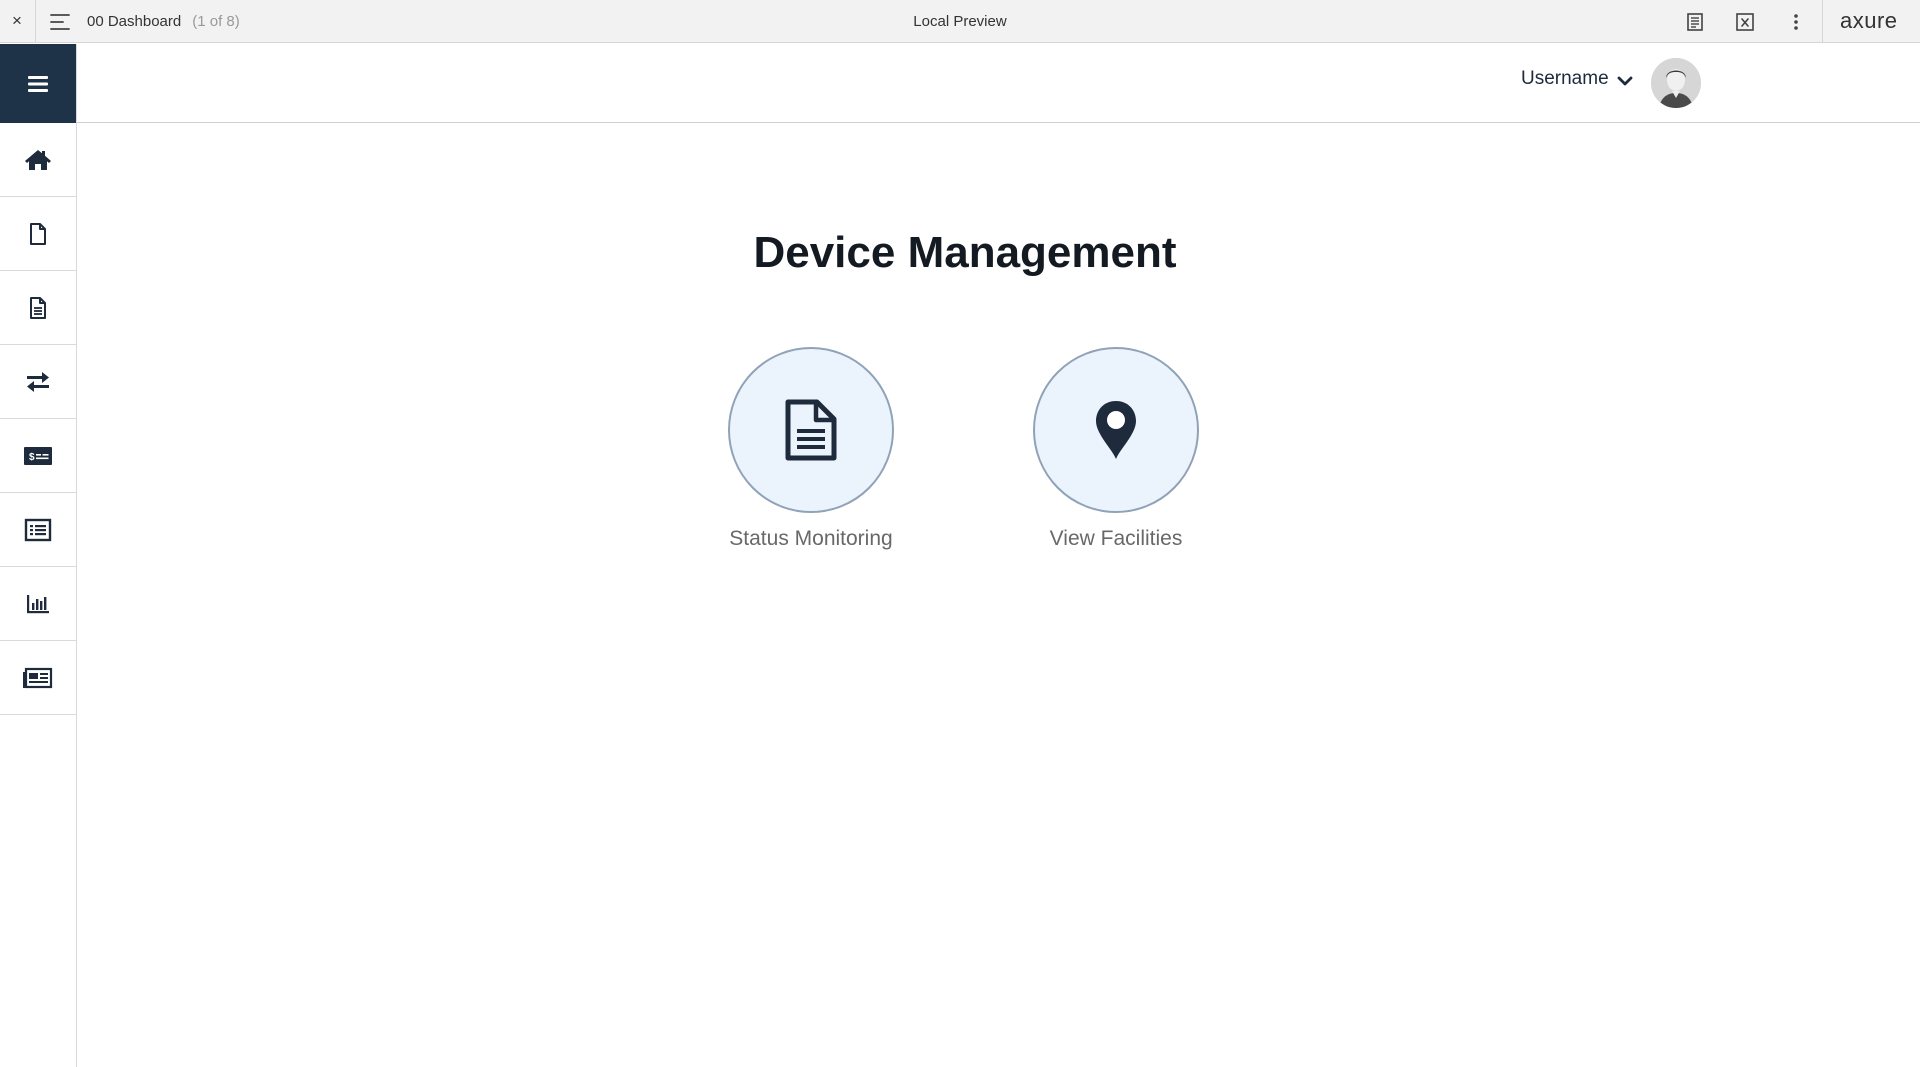  Describe the element at coordinates (17, 21) in the screenshot. I see `close-button: ×` at that location.